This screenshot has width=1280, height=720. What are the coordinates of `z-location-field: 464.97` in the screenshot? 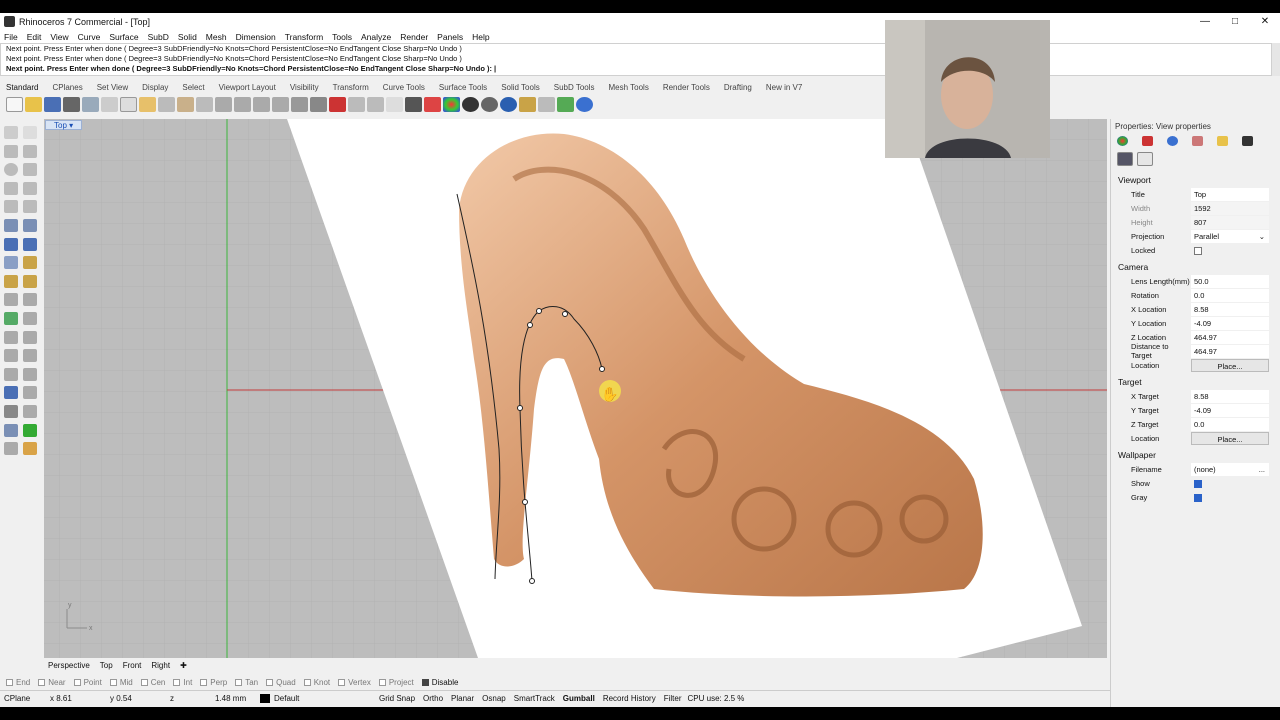 It's located at (1230, 337).